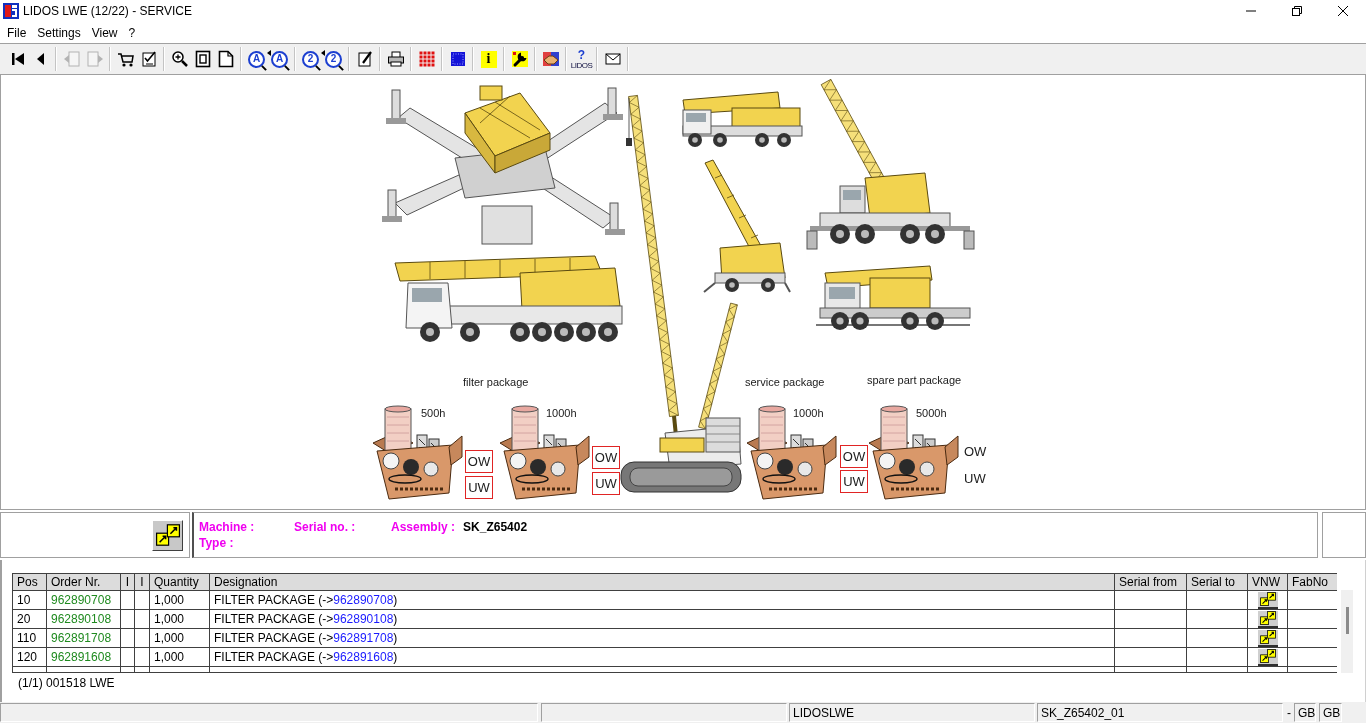 The width and height of the screenshot is (1366, 723). I want to click on part-number-link: 962890108, so click(363, 619).